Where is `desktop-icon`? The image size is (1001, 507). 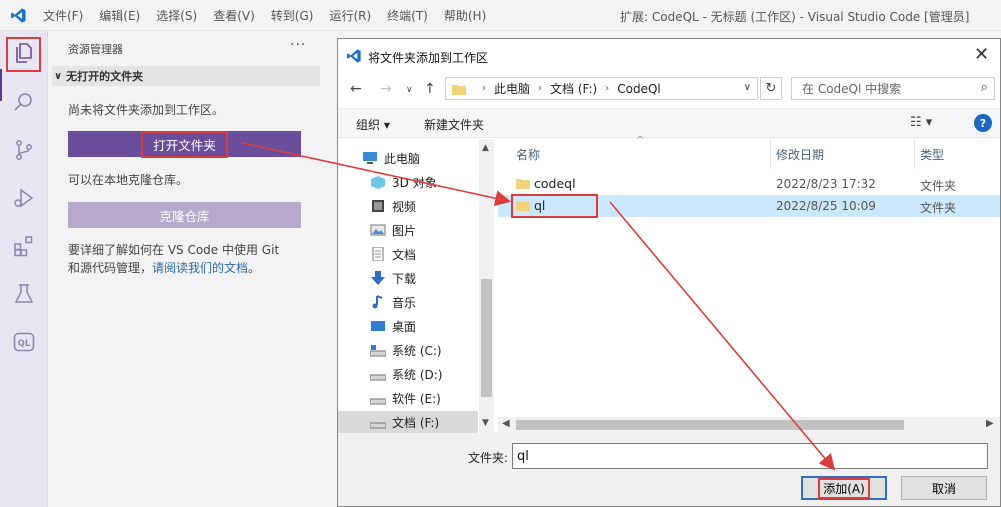 desktop-icon is located at coordinates (378, 326).